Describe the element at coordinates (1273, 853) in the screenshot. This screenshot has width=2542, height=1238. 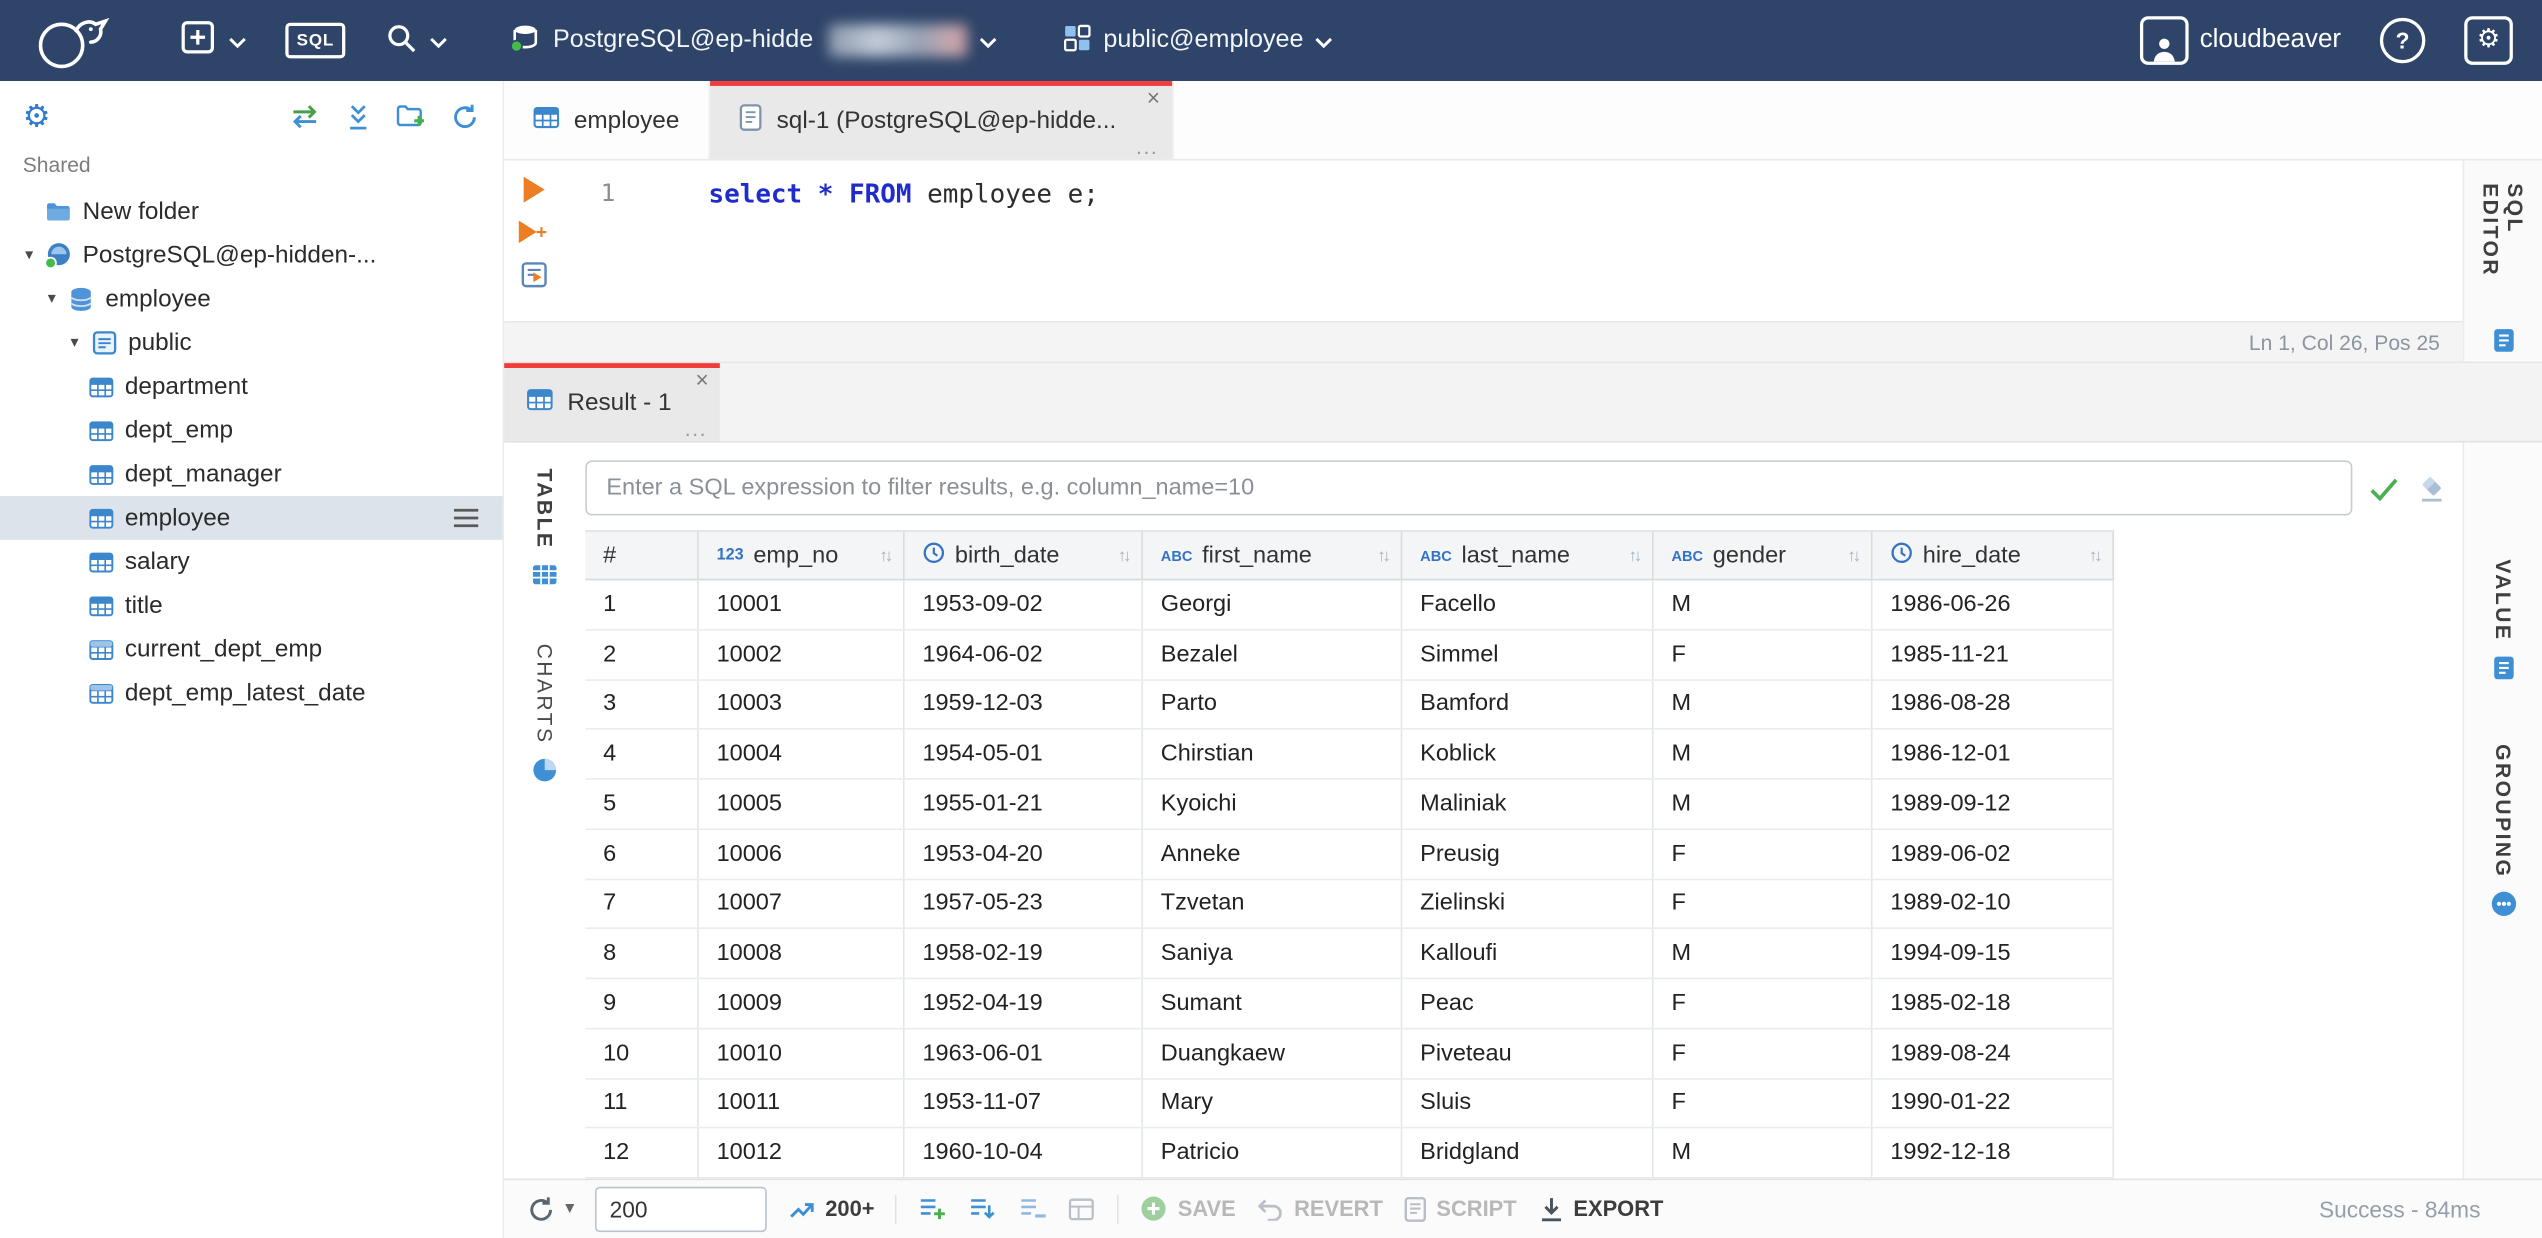
I see `cell-first-name: Anneke` at that location.